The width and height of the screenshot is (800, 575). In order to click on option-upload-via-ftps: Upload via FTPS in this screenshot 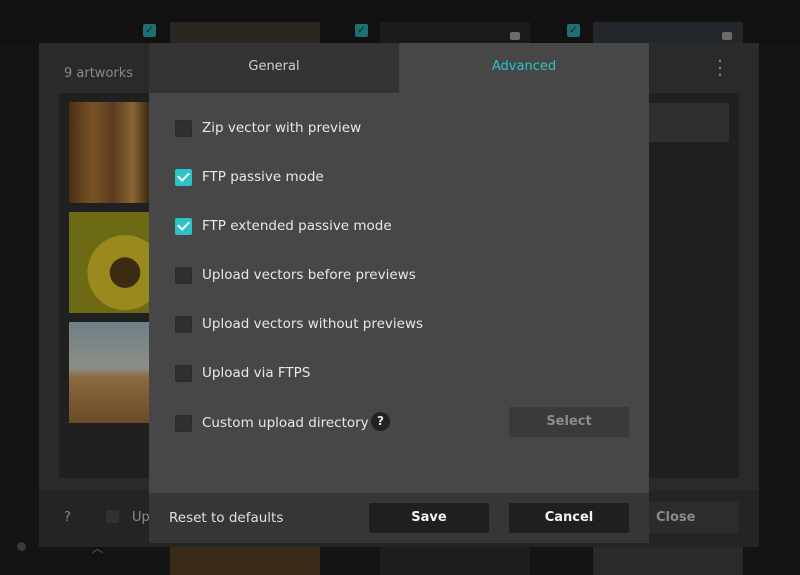, I will do `click(242, 373)`.